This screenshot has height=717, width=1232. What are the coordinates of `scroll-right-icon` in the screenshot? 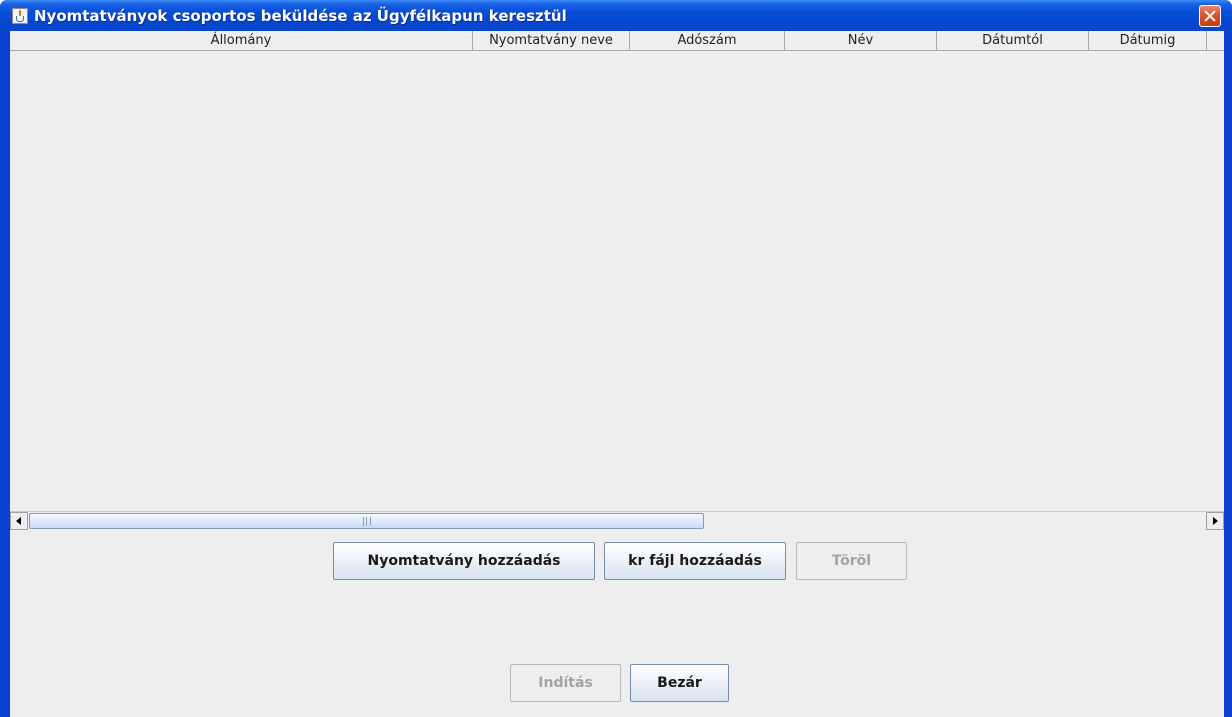 It's located at (1215, 521).